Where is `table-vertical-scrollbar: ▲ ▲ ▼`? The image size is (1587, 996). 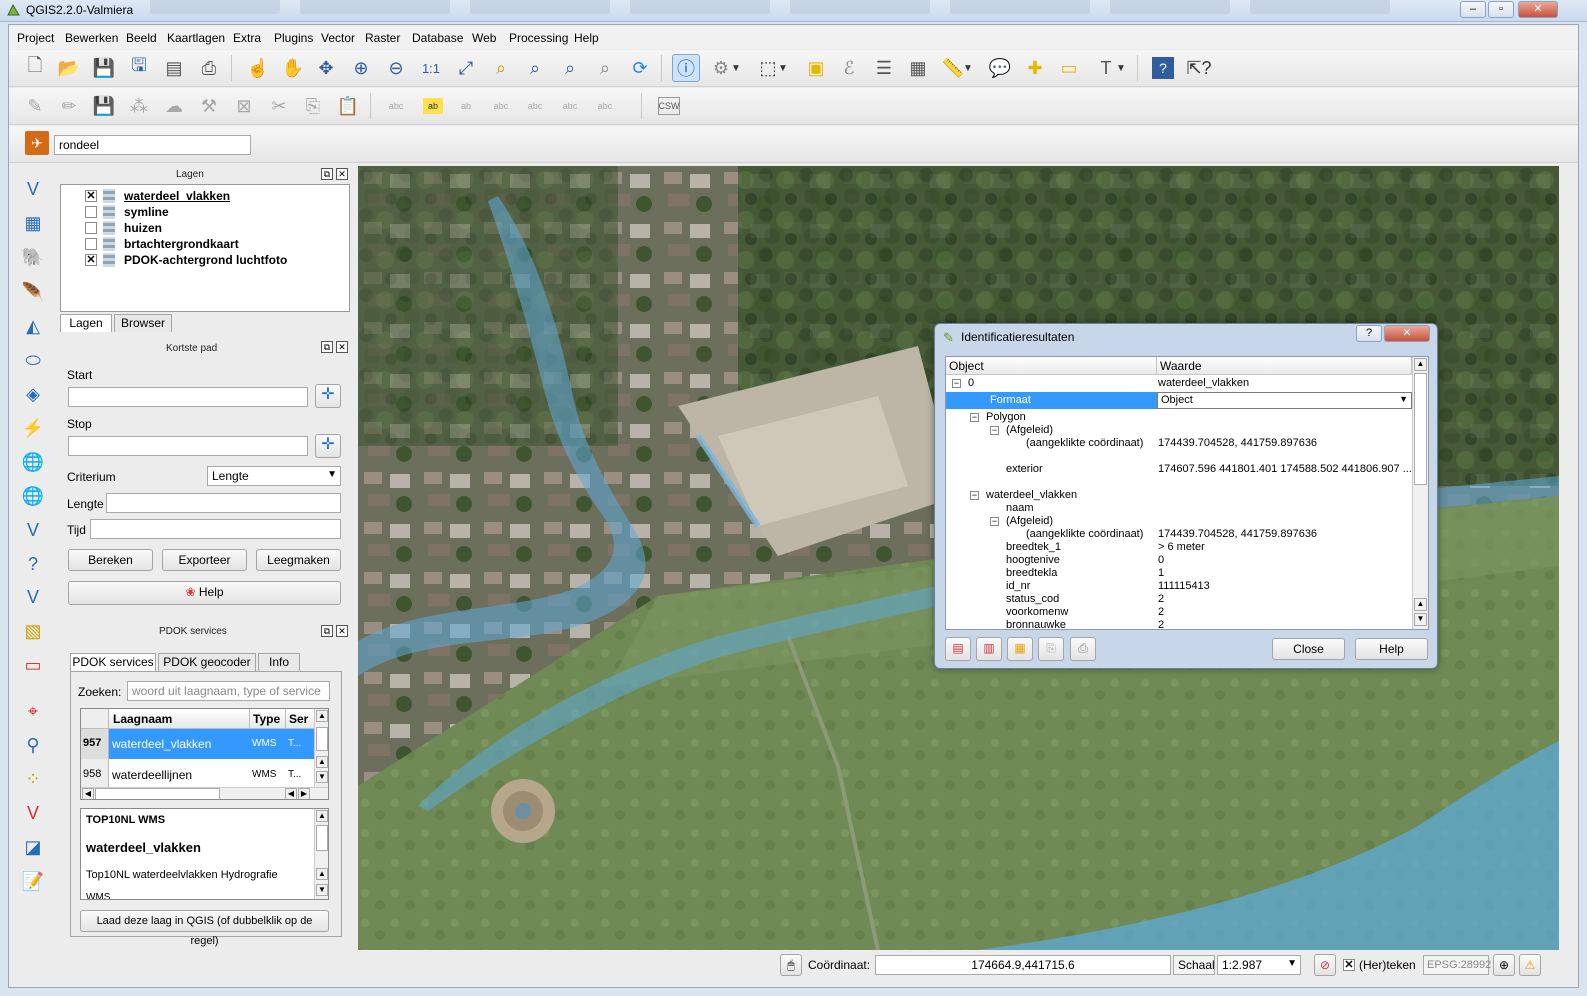
table-vertical-scrollbar: ▲ ▲ ▼ is located at coordinates (321, 748).